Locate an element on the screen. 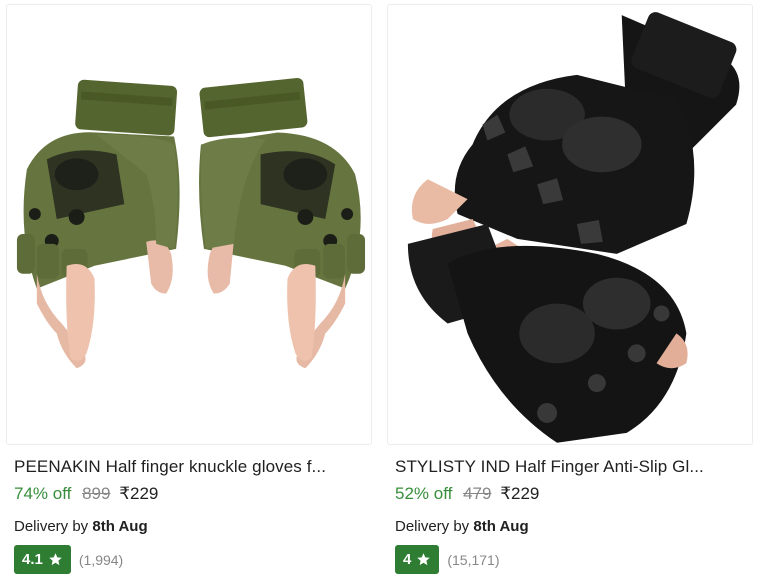 The image size is (760, 583). rating-row: 4.1 (1,994) is located at coordinates (68, 559).